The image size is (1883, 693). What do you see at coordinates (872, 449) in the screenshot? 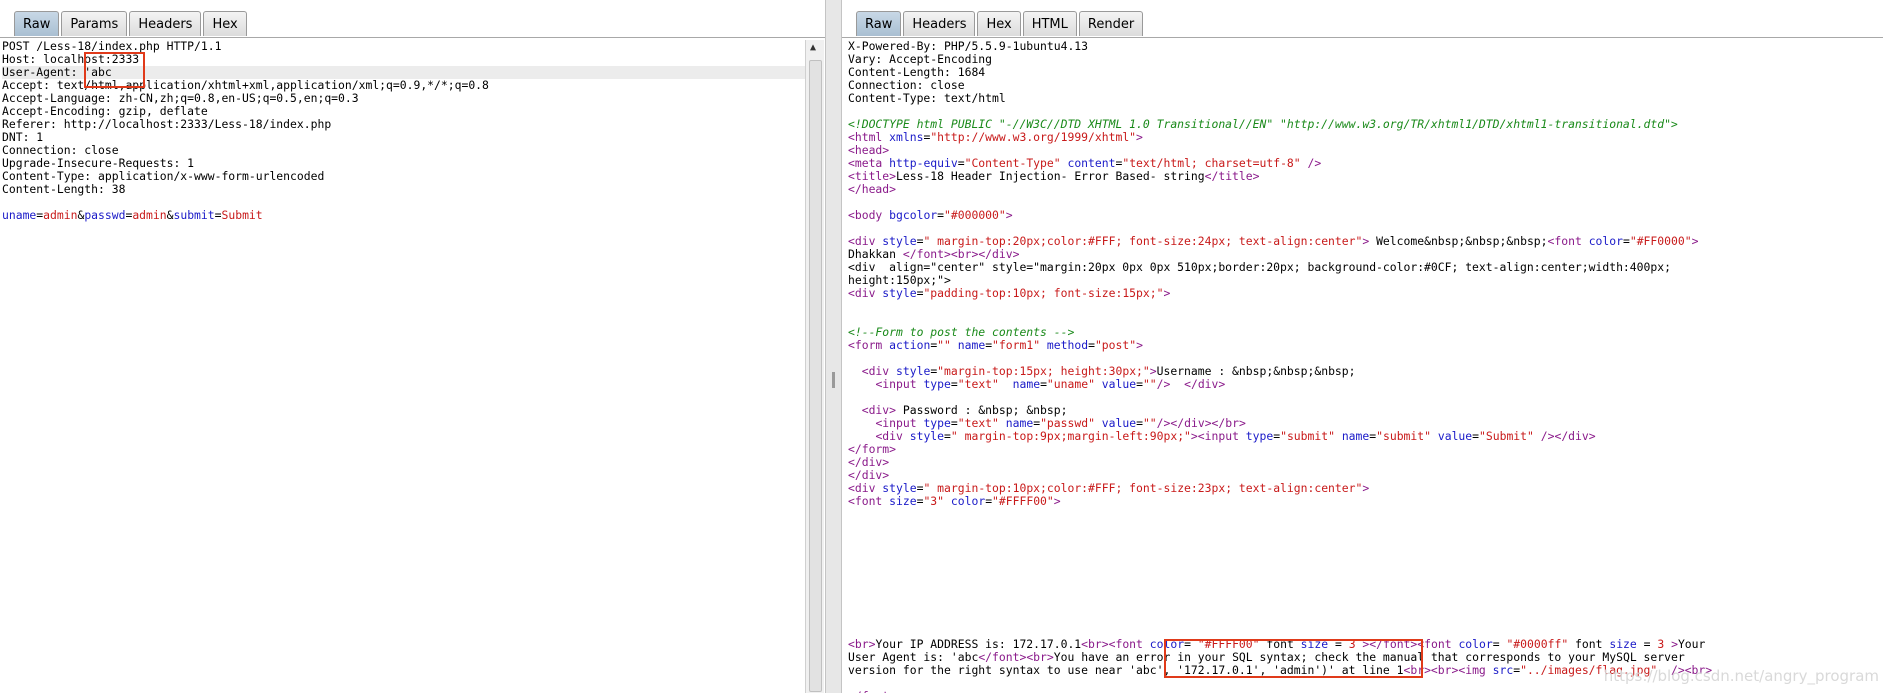
I see `response-line: </form>` at bounding box center [872, 449].